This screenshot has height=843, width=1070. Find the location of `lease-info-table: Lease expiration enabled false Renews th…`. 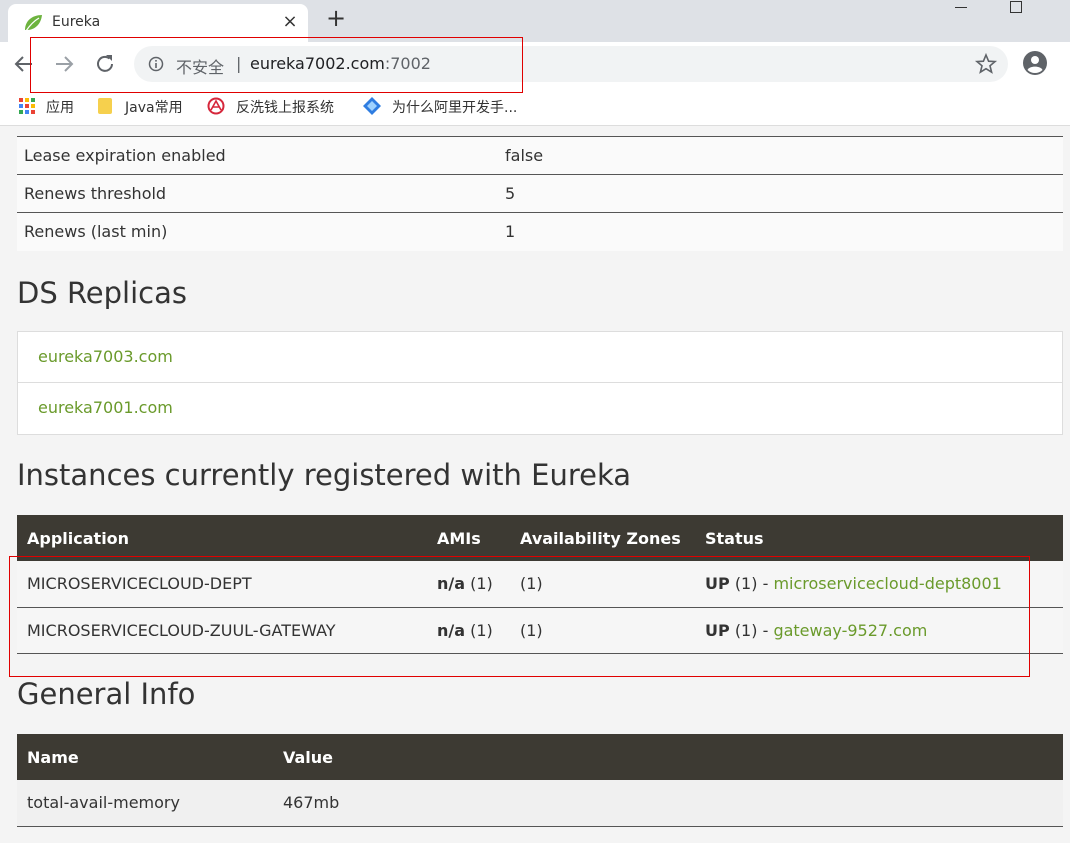

lease-info-table: Lease expiration enabled false Renews th… is located at coordinates (540, 193).